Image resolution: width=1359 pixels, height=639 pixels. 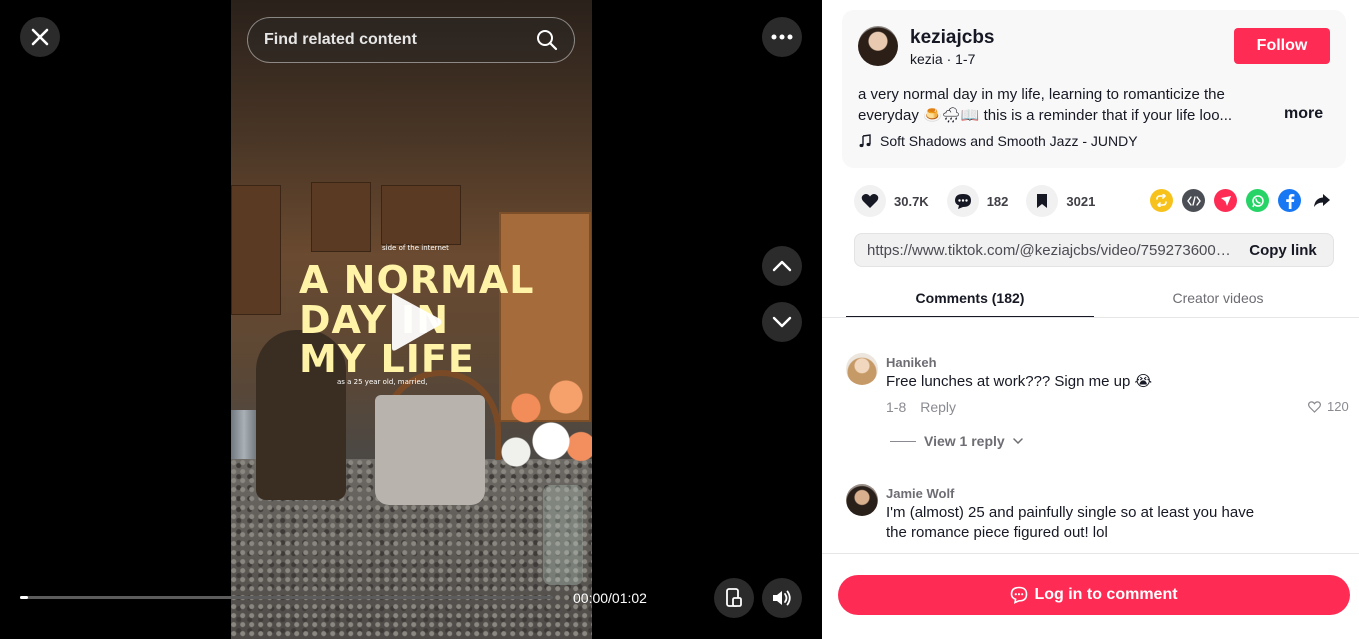 What do you see at coordinates (1314, 406) in the screenshot?
I see `heart-outline-icon` at bounding box center [1314, 406].